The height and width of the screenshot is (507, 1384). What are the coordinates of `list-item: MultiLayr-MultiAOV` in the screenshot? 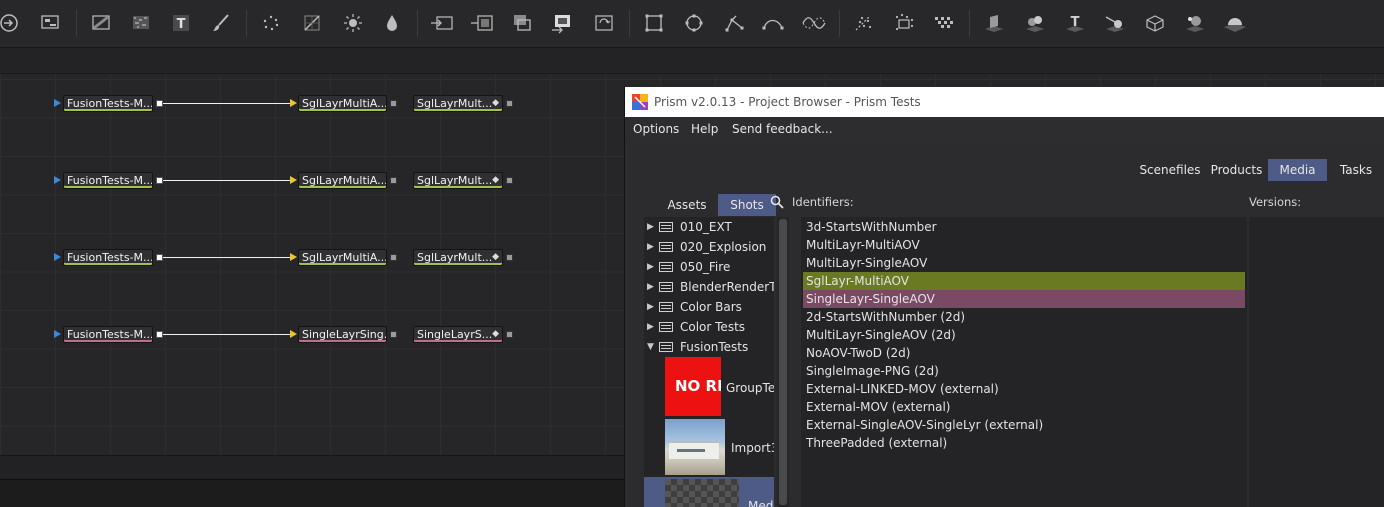 It's located at (1024, 245).